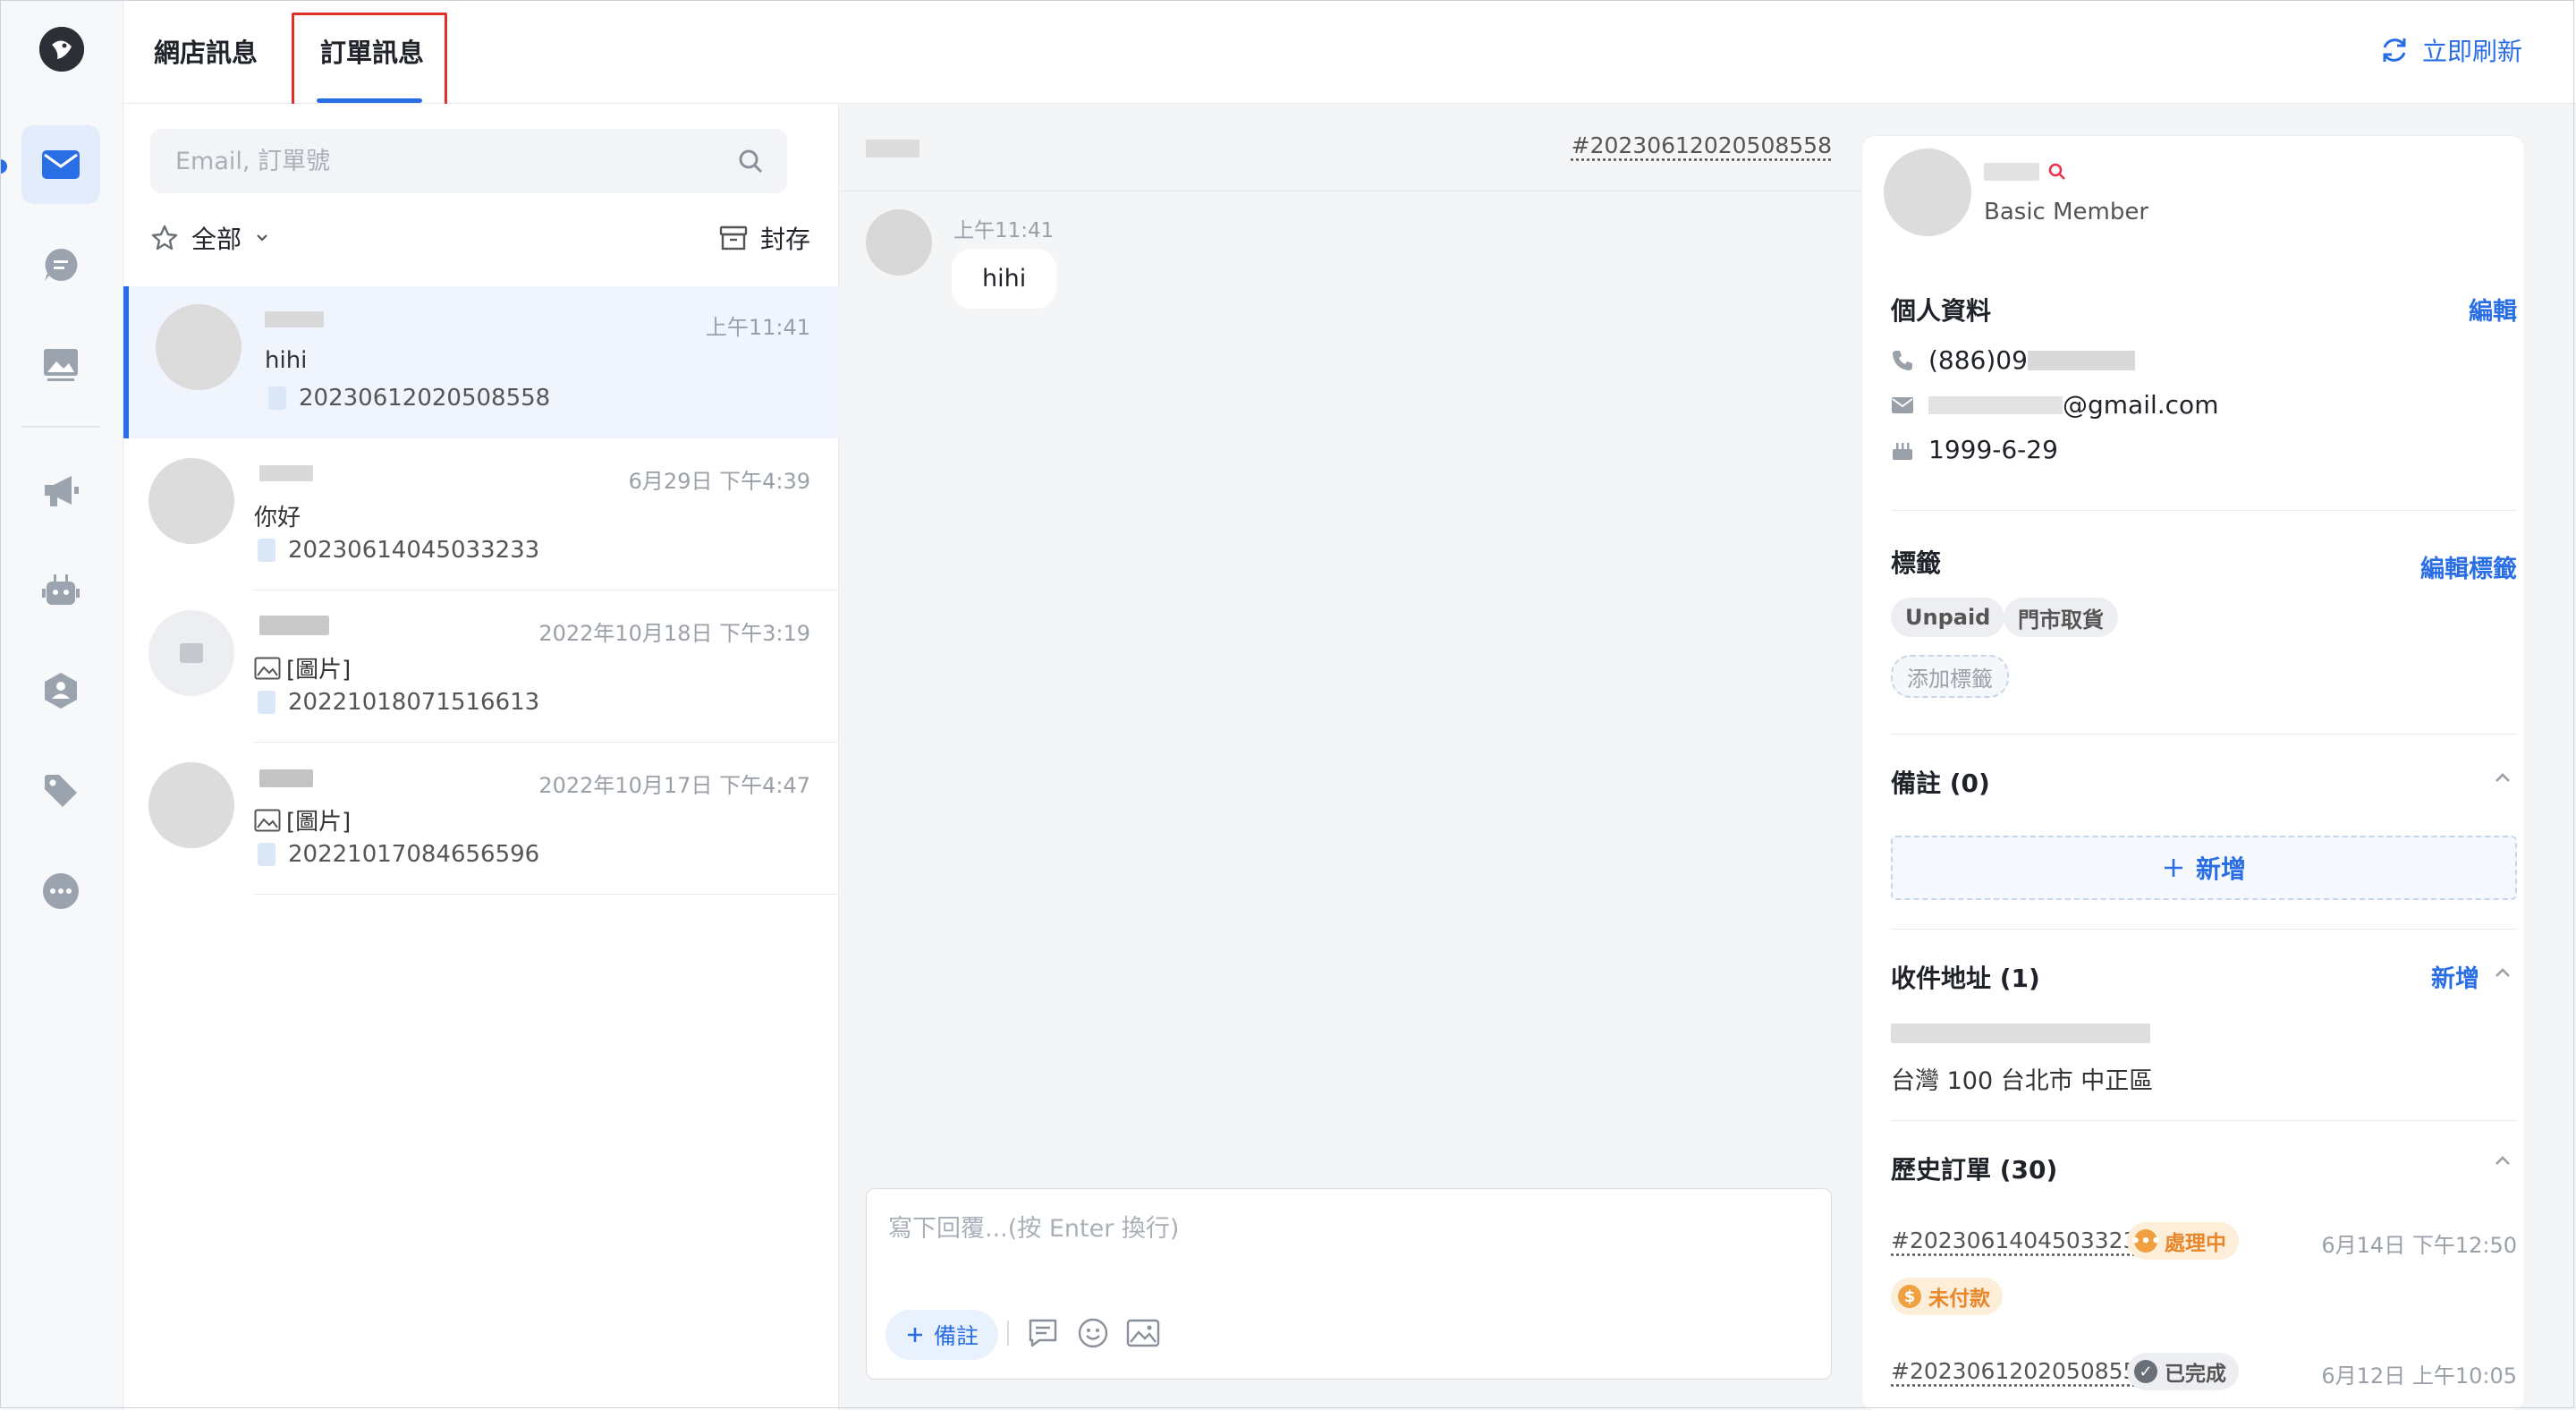 The height and width of the screenshot is (1410, 2576). I want to click on customer-avatar, so click(1927, 193).